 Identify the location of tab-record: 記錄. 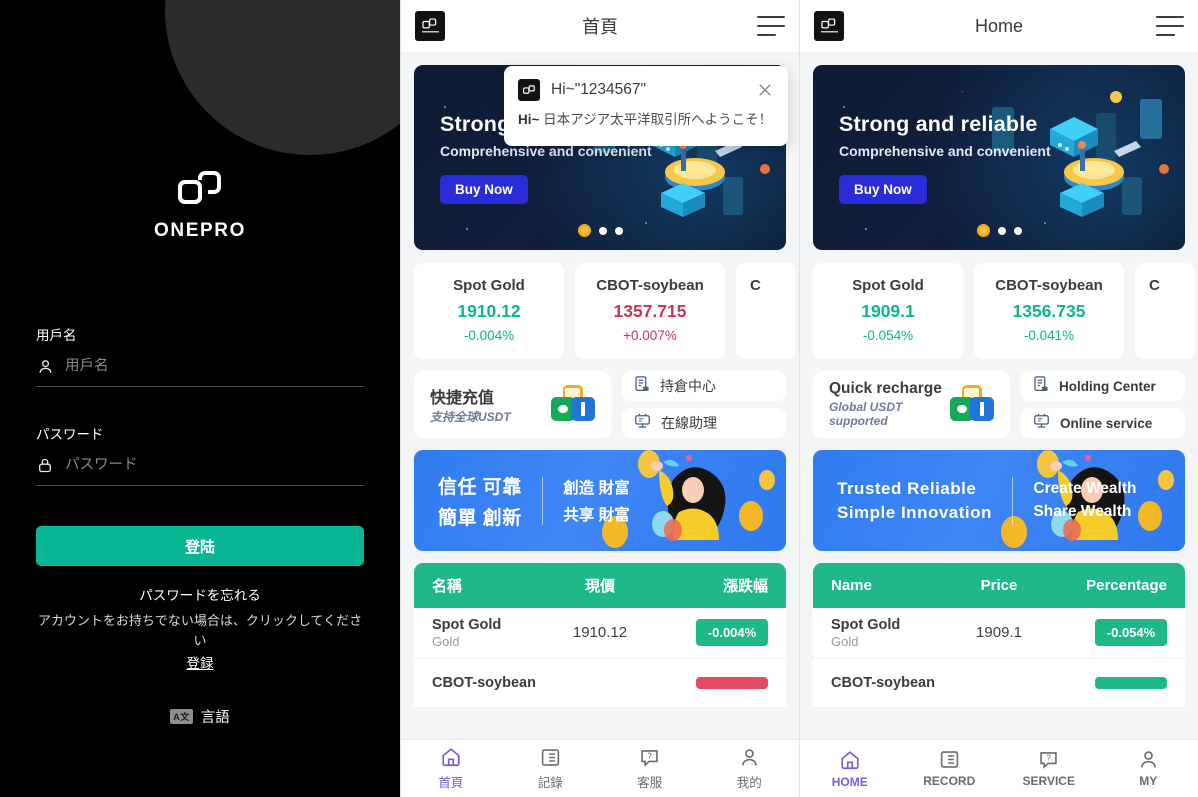
(551, 769).